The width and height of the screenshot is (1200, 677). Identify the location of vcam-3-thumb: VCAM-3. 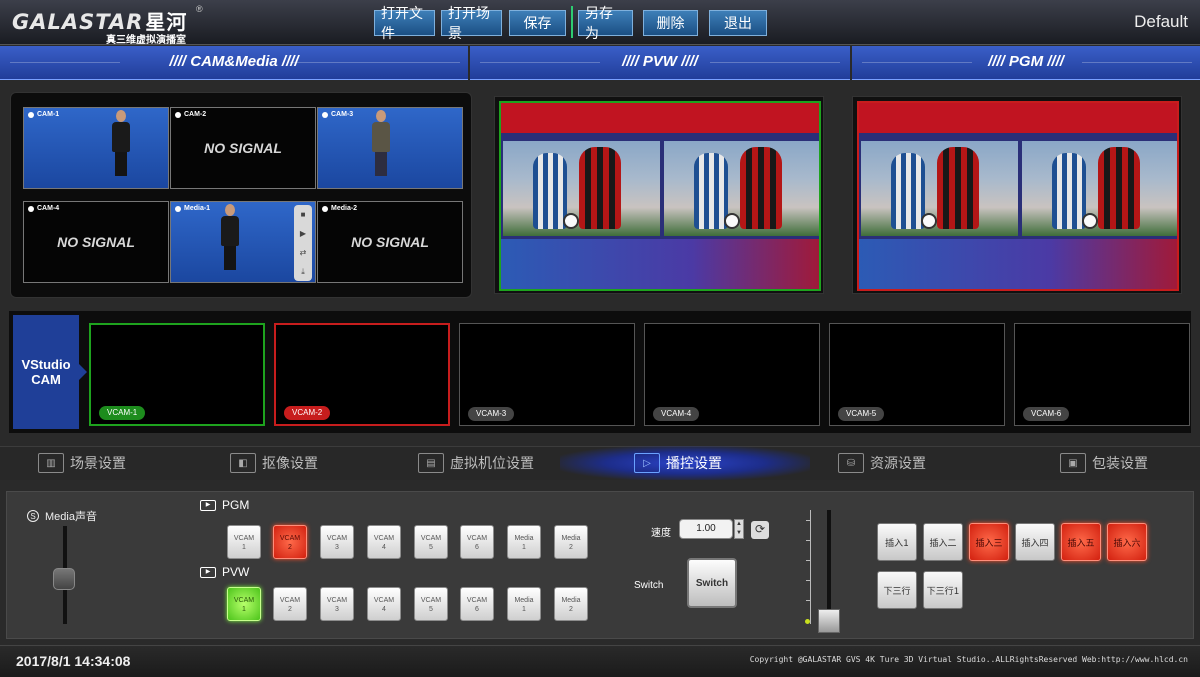
(547, 374).